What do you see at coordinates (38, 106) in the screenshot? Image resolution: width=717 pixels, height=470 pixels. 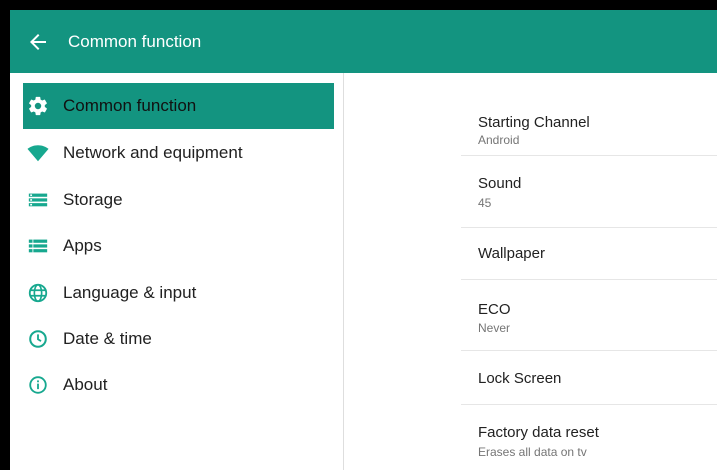 I see `gear-icon` at bounding box center [38, 106].